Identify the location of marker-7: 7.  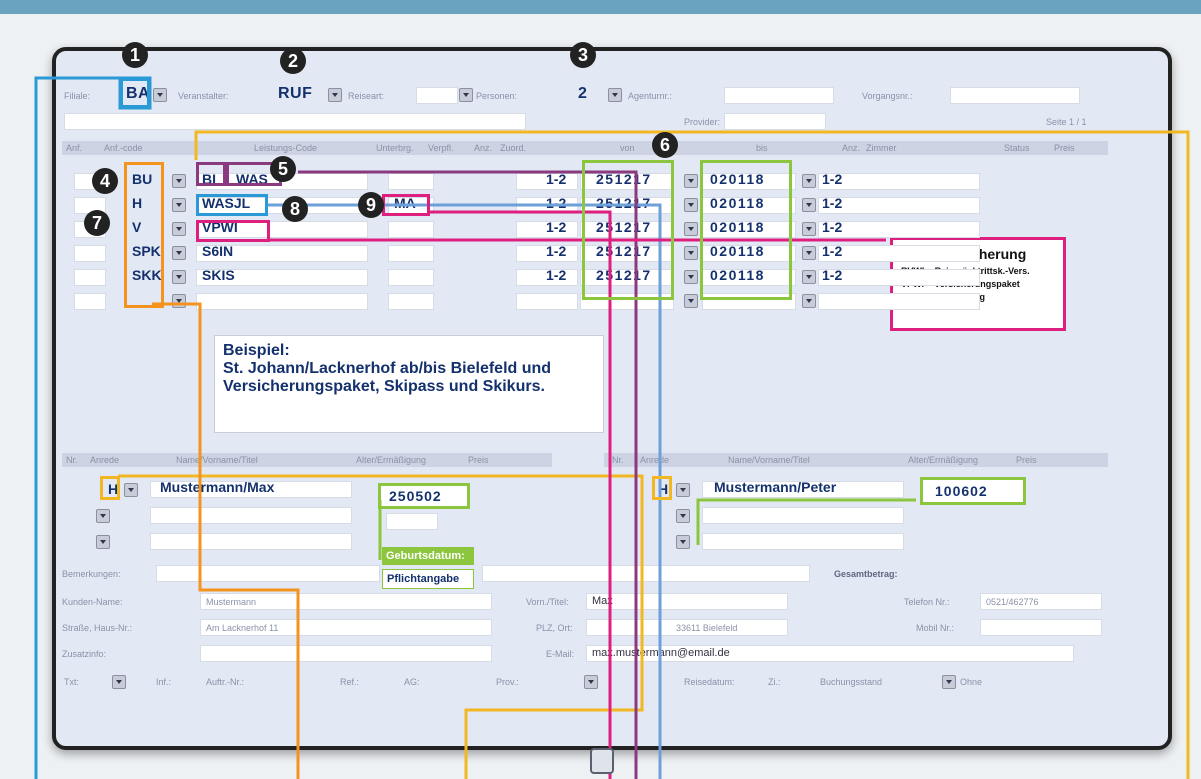
(97, 223).